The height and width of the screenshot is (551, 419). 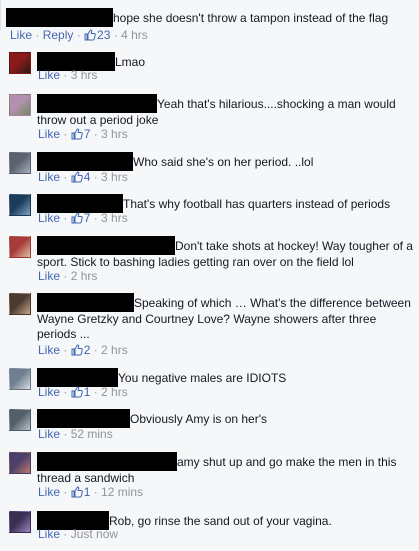 I want to click on timestamp: Just now, so click(x=94, y=534).